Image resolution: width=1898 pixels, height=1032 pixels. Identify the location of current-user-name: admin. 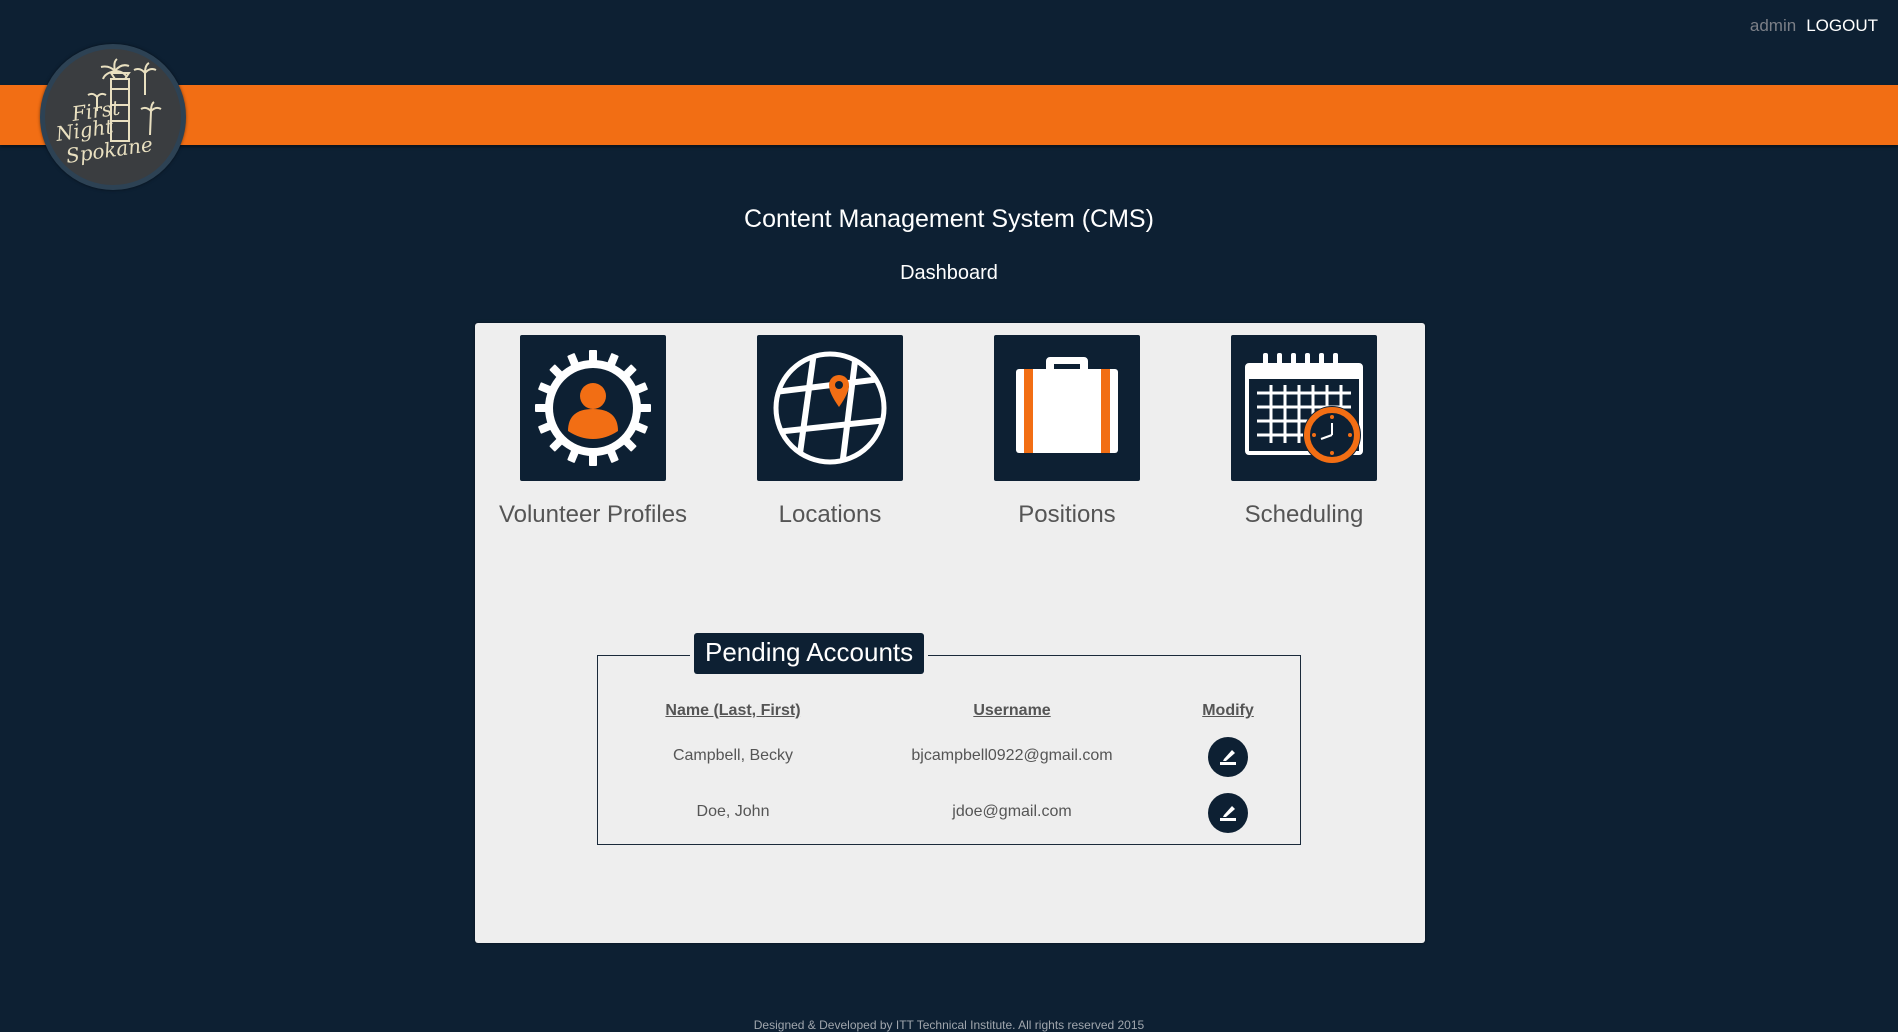
(1773, 25).